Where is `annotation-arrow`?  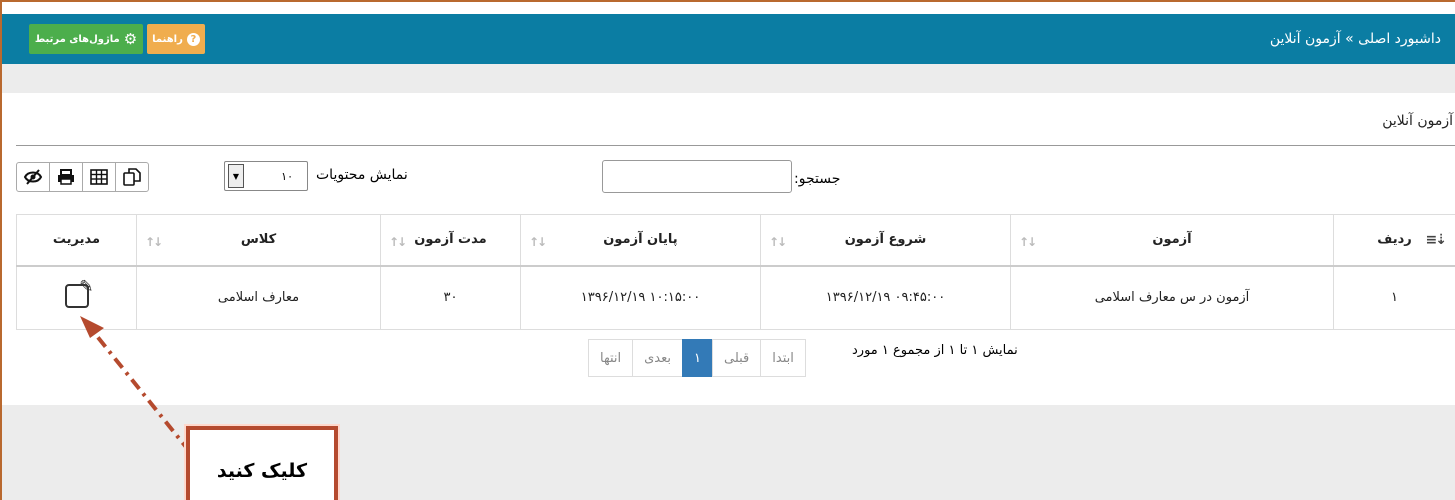
annotation-arrow is located at coordinates (136, 385).